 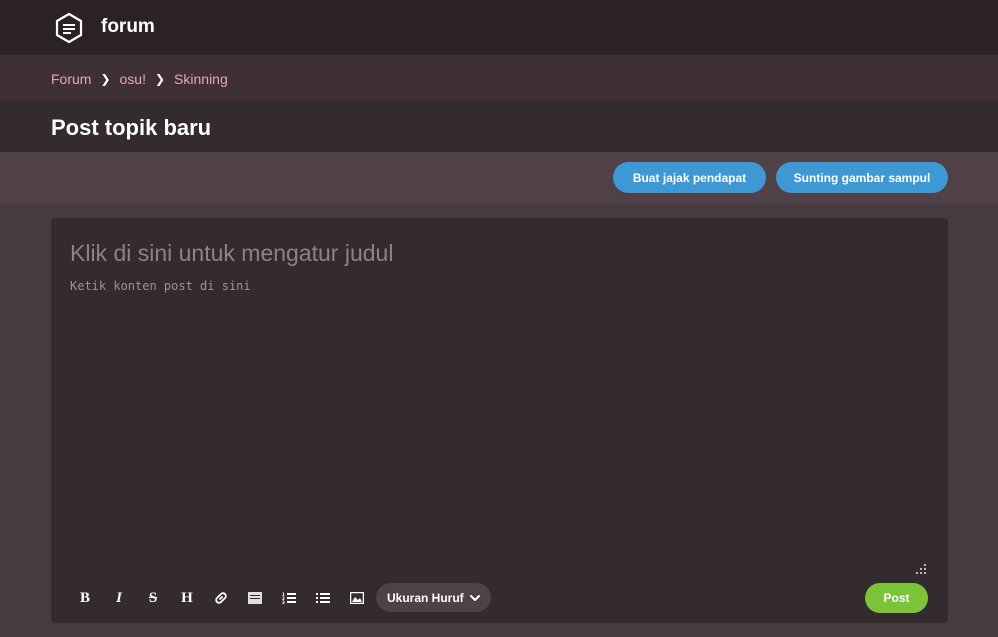 What do you see at coordinates (425, 597) in the screenshot?
I see `font-size-label: Ukuran Huruf` at bounding box center [425, 597].